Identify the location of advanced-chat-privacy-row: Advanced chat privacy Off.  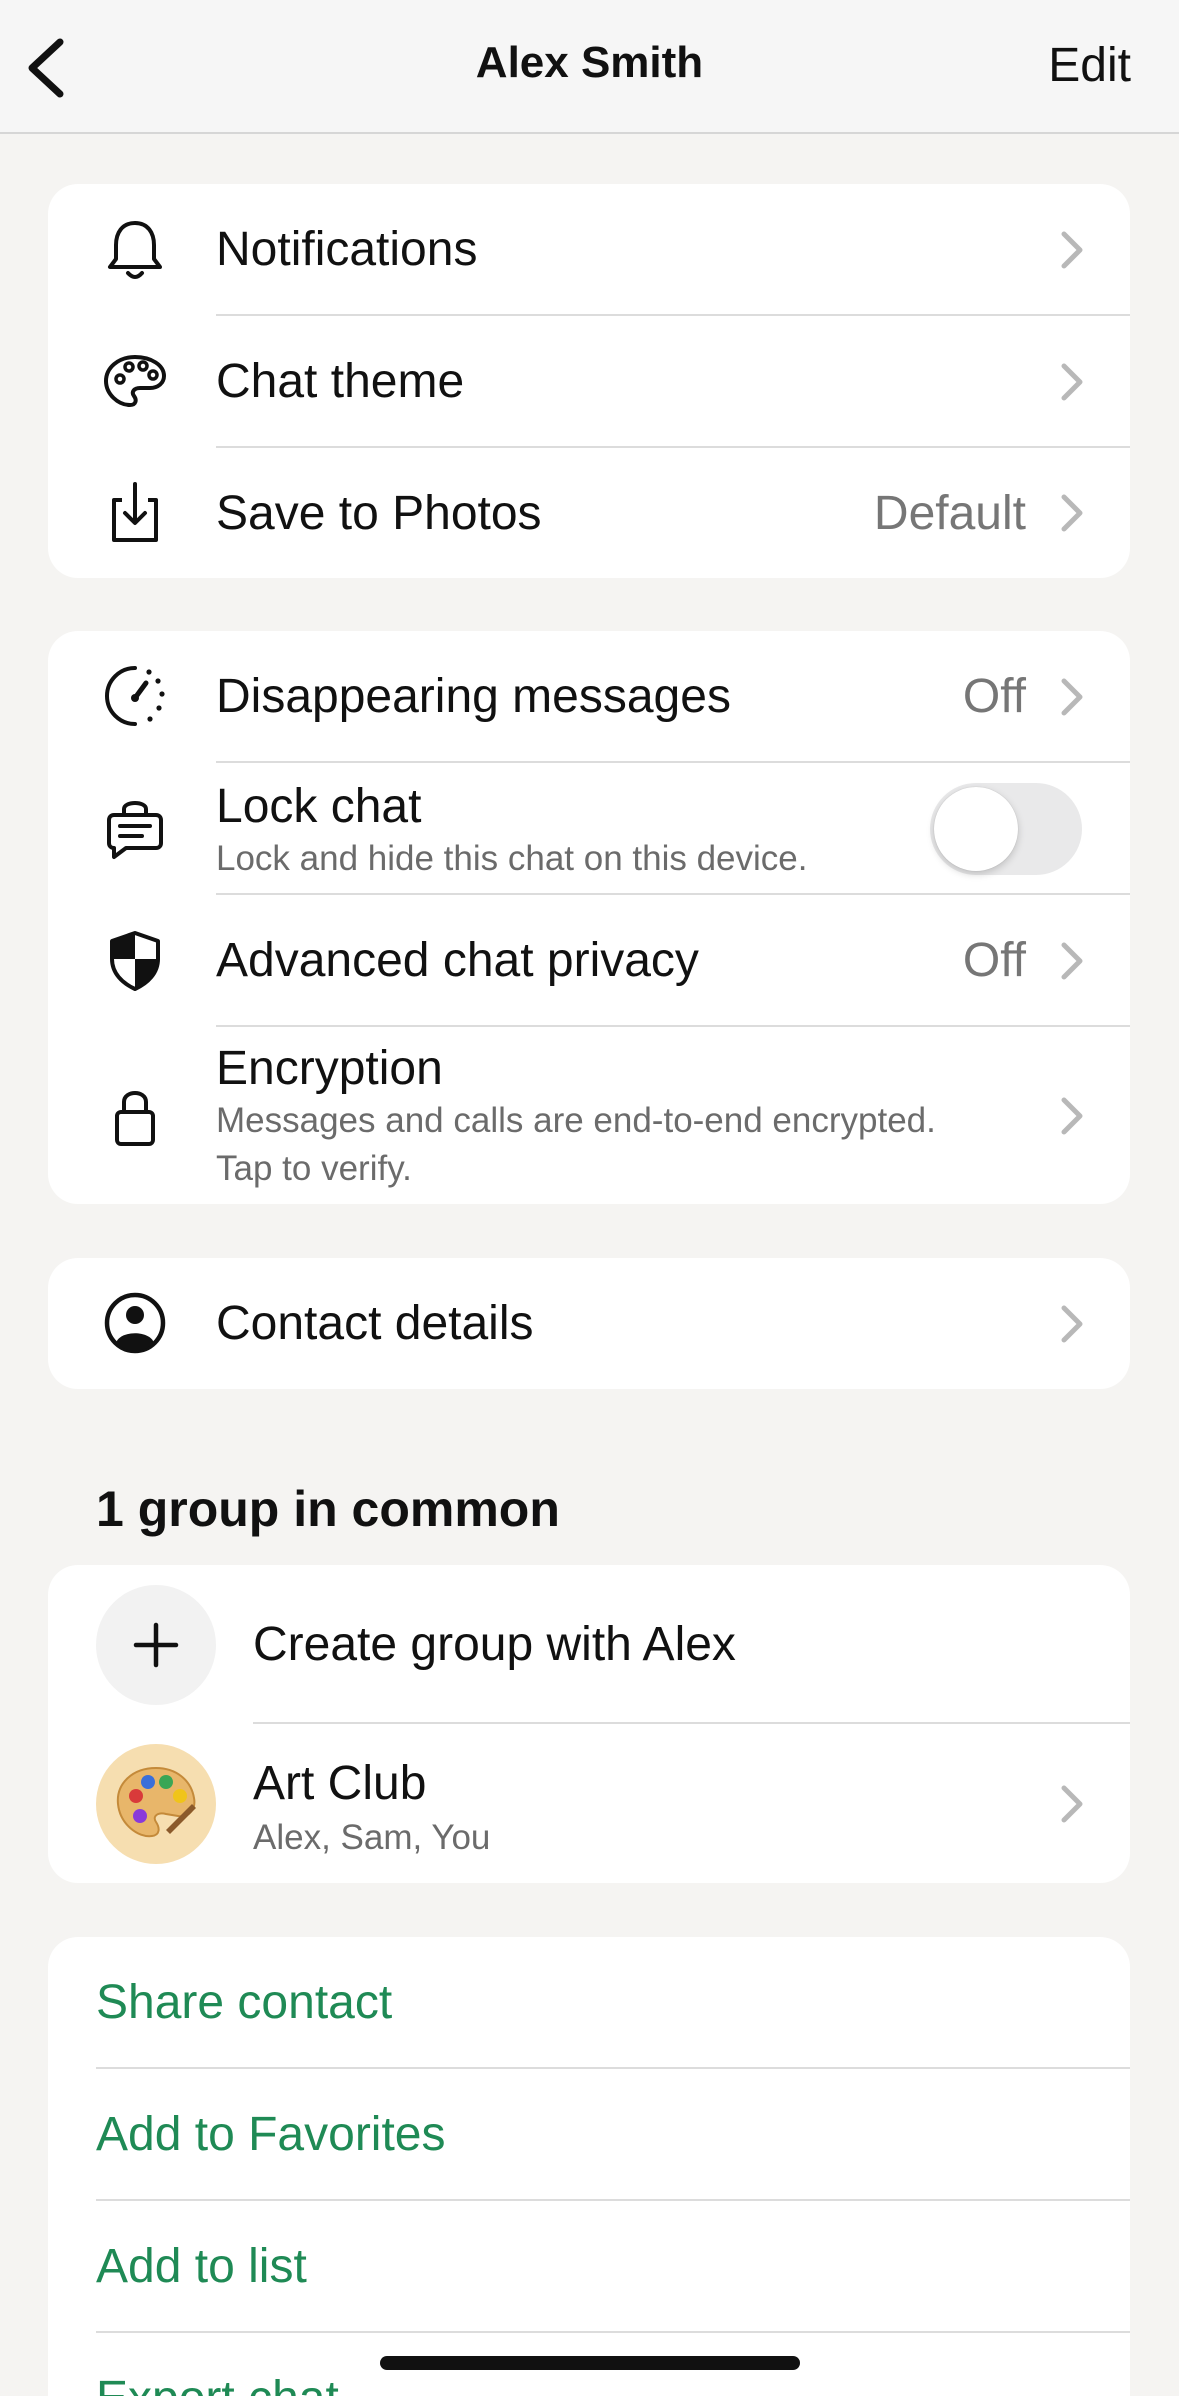
(589, 960).